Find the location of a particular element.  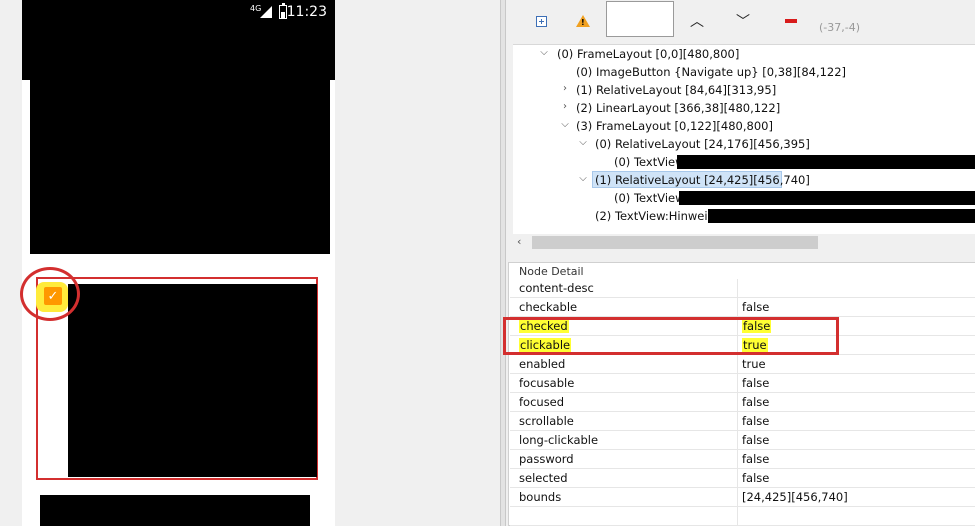

scroll-left-icon: ‹ is located at coordinates (519, 241).